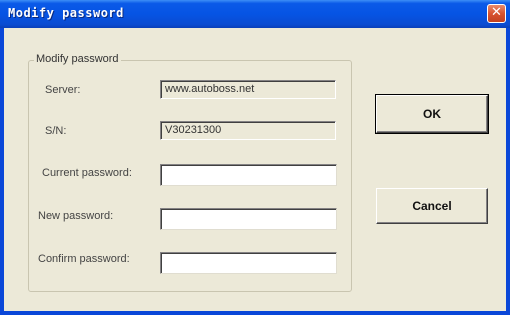 The image size is (510, 315). Describe the element at coordinates (248, 175) in the screenshot. I see `current-password-input` at that location.